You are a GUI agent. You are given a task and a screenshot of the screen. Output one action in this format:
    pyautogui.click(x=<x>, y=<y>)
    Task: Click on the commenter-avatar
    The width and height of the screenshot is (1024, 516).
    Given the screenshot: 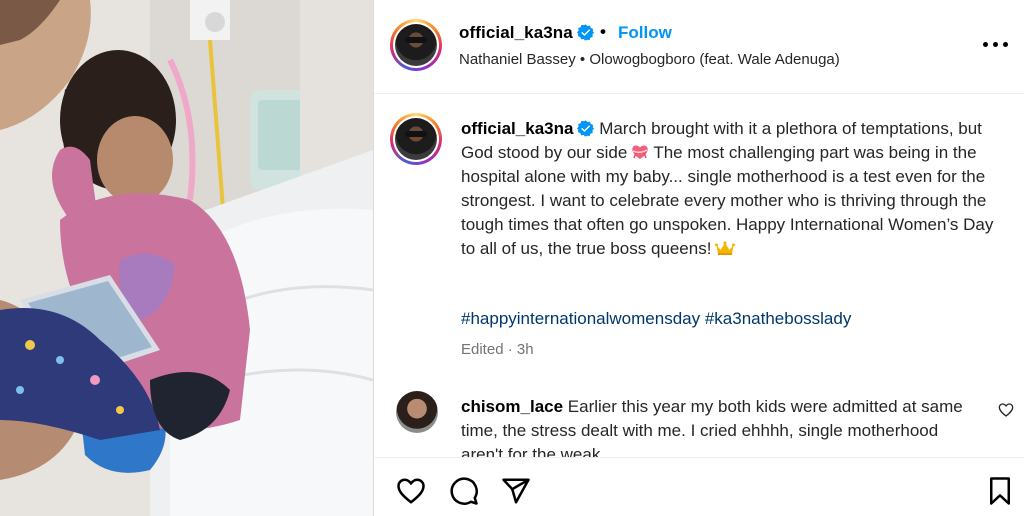 What is the action you would take?
    pyautogui.click(x=417, y=412)
    